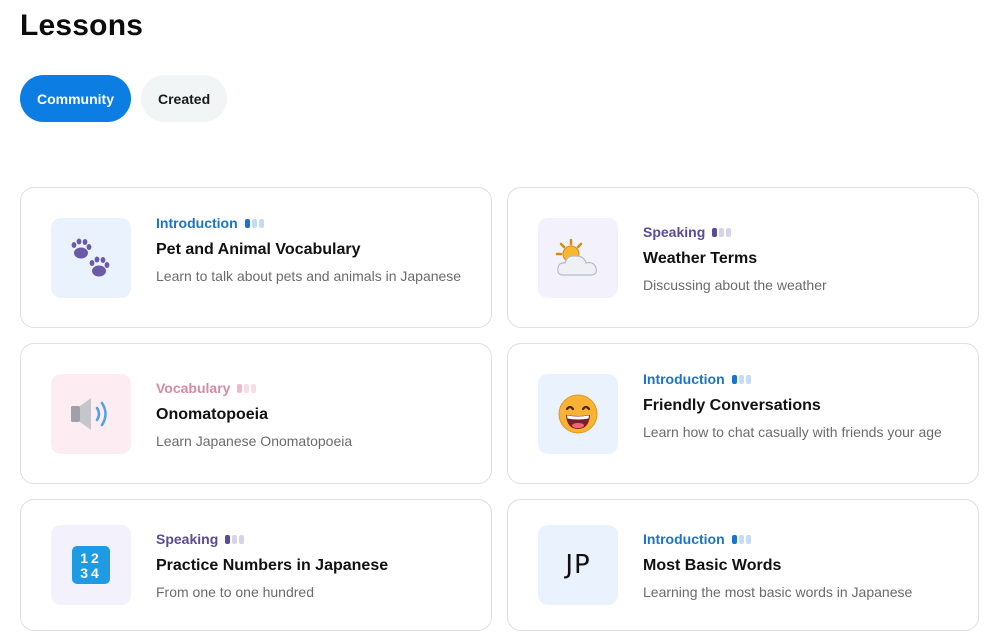  What do you see at coordinates (735, 285) in the screenshot?
I see `lesson-description: Discussing about the weather` at bounding box center [735, 285].